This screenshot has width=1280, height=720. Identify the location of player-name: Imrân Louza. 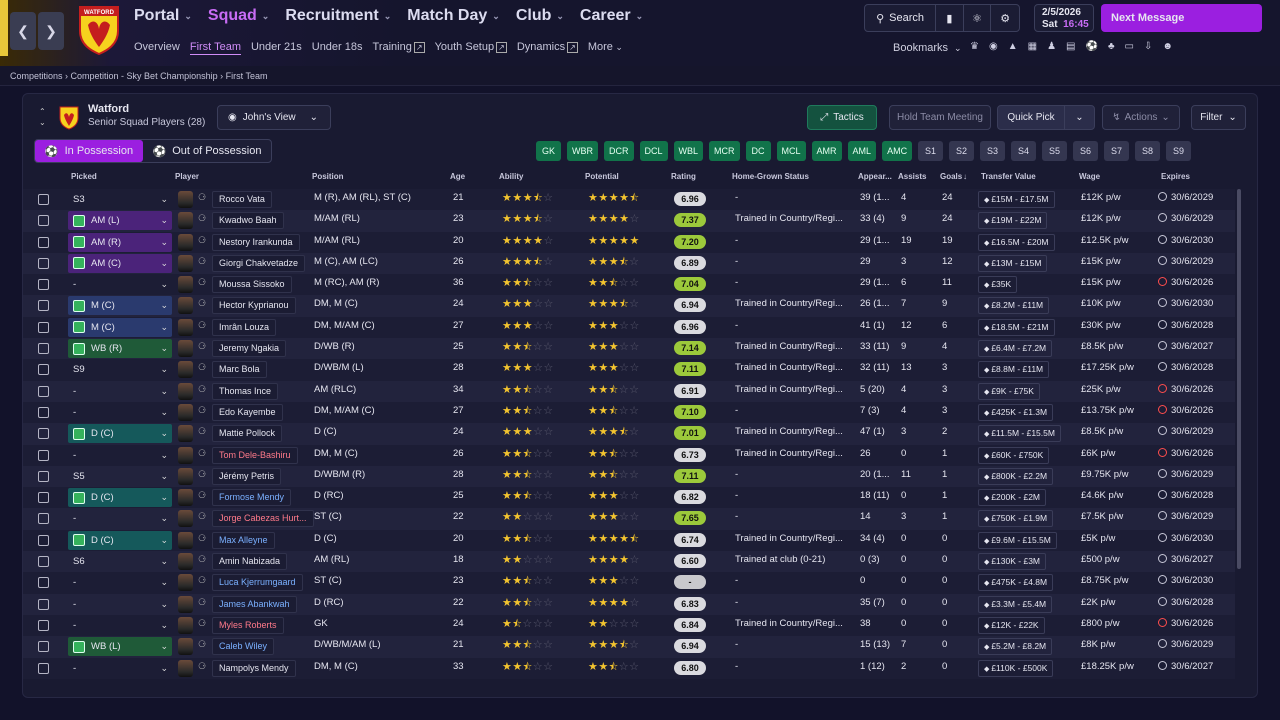
(244, 327).